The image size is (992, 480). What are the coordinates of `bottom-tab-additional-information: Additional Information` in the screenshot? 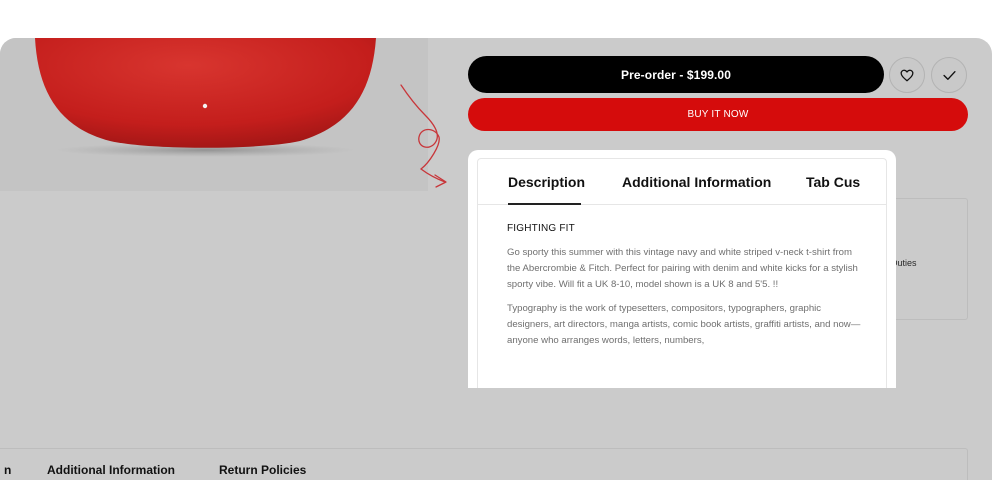 It's located at (111, 470).